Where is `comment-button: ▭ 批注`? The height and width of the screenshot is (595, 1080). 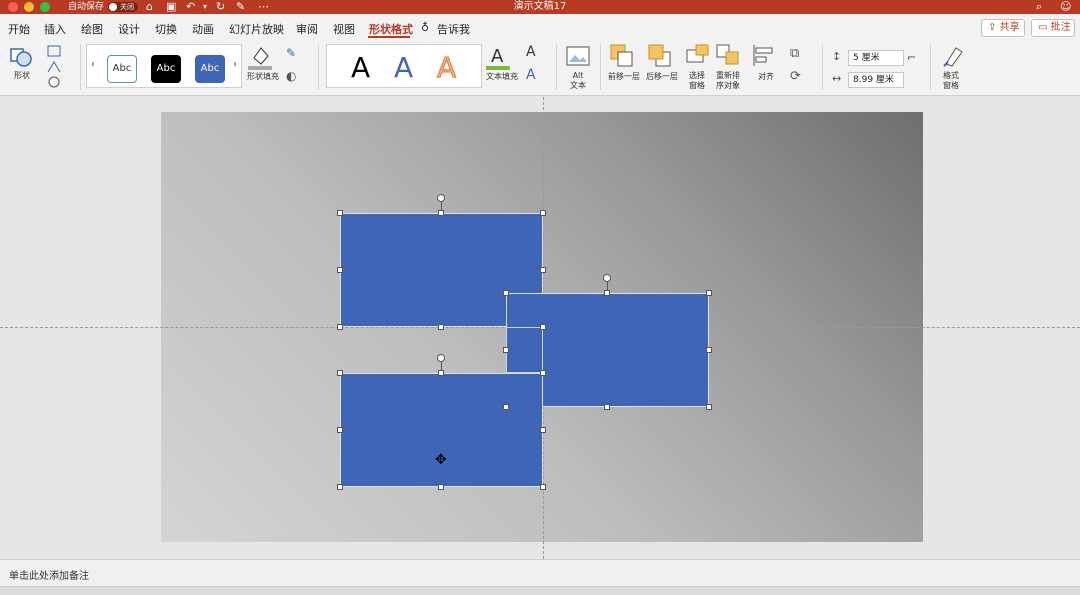
comment-button: ▭ 批注 is located at coordinates (1053, 28).